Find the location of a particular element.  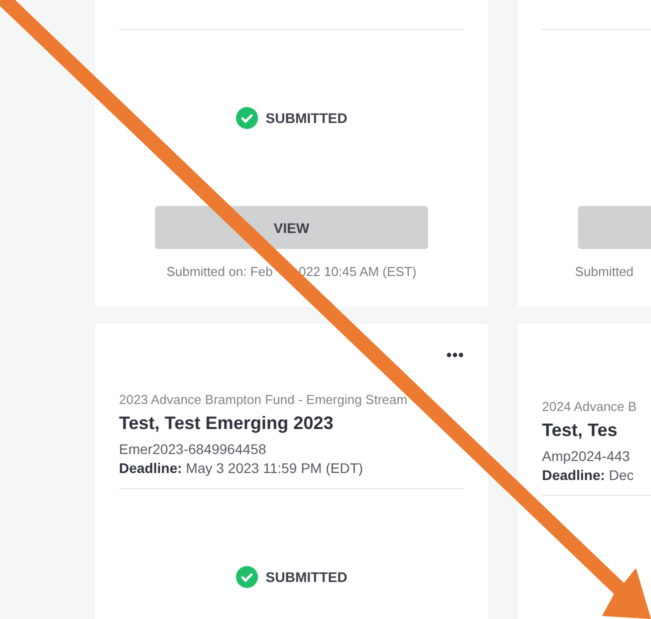

submitted-date: Submitted is located at coordinates (604, 271).